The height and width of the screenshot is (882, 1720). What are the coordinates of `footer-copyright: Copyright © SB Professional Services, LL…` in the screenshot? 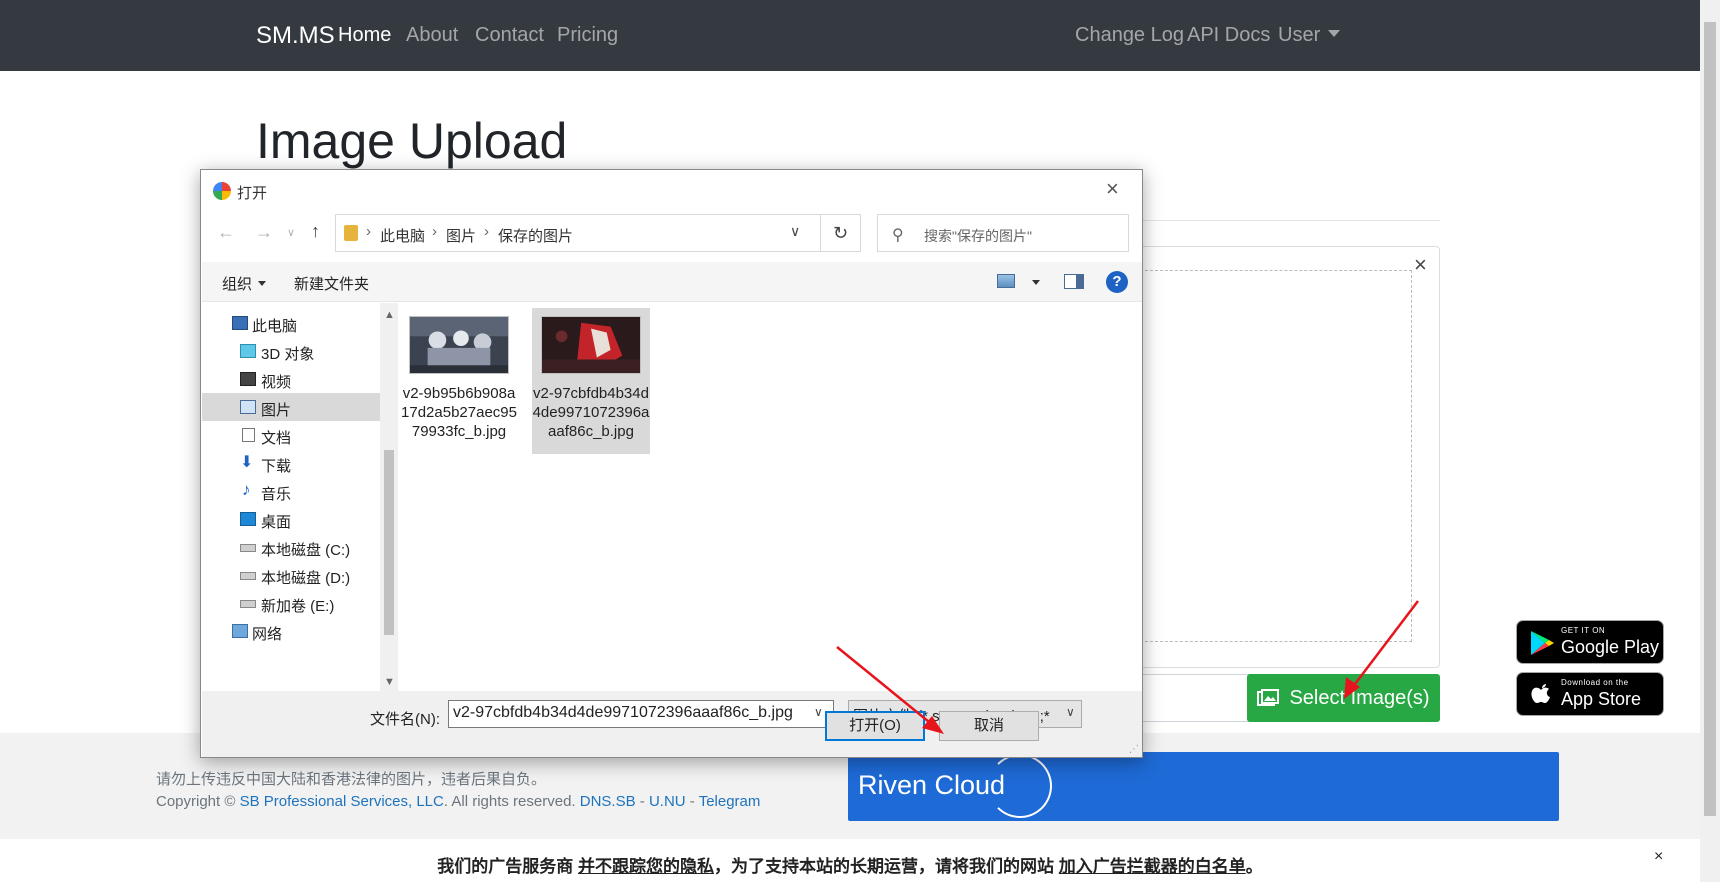 It's located at (458, 801).